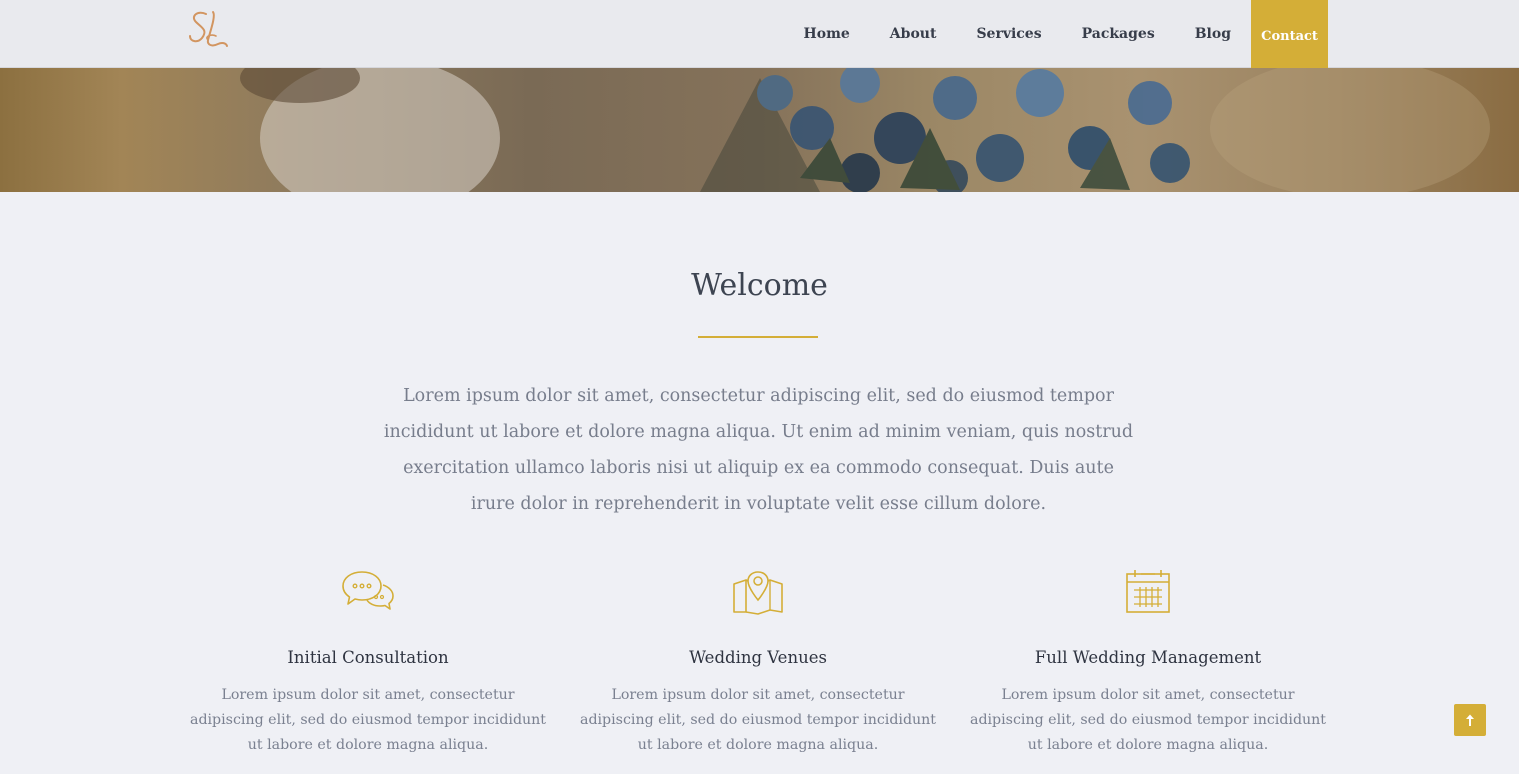 The height and width of the screenshot is (774, 1519). I want to click on feature-title: Wedding Venues, so click(758, 657).